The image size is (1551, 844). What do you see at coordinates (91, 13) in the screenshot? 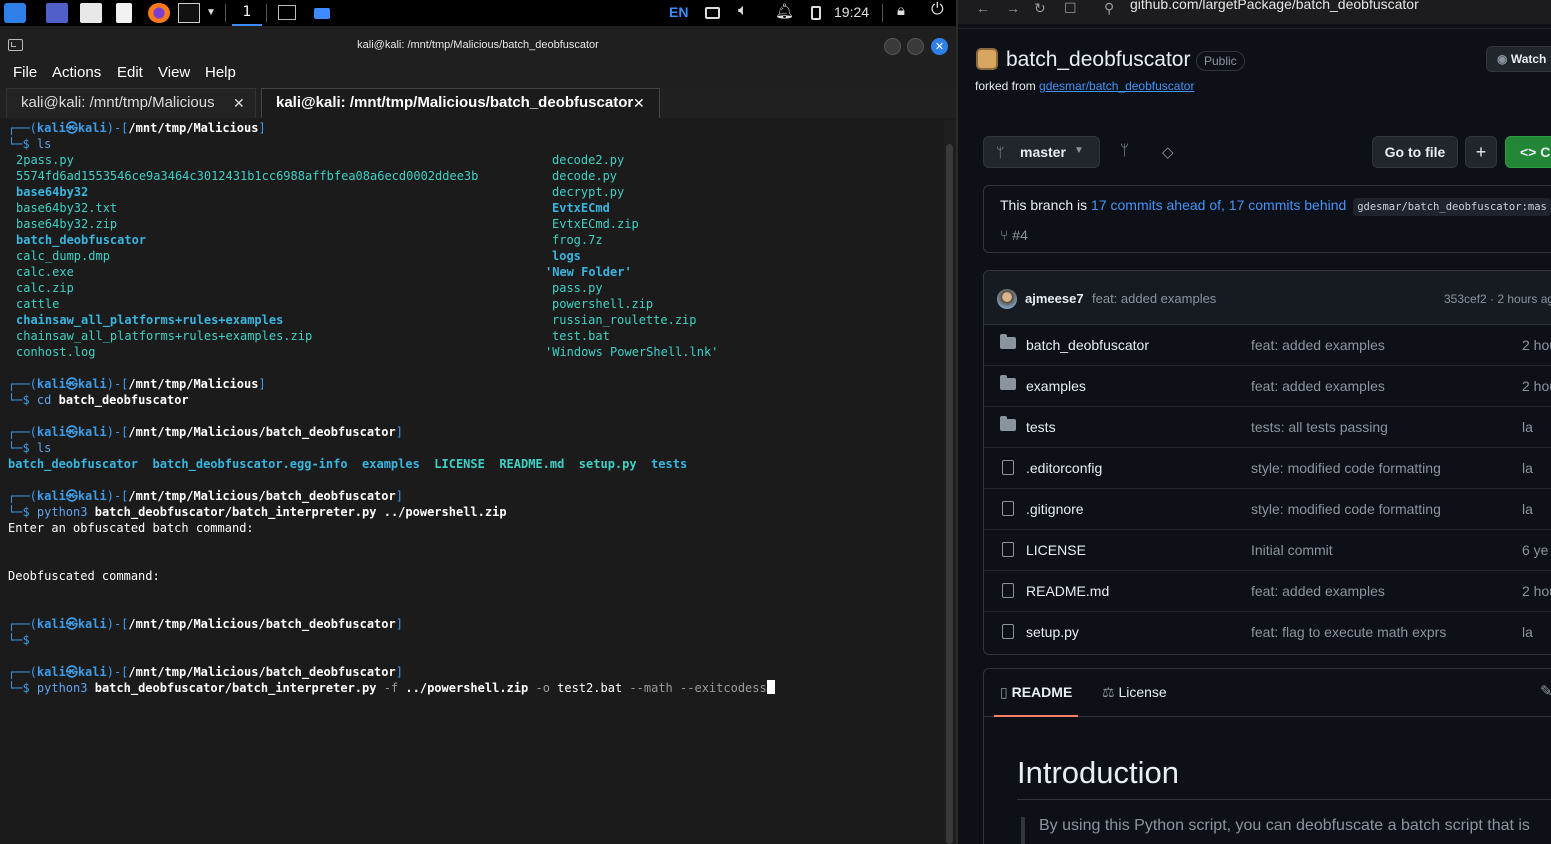
I see `file-manager-icon` at bounding box center [91, 13].